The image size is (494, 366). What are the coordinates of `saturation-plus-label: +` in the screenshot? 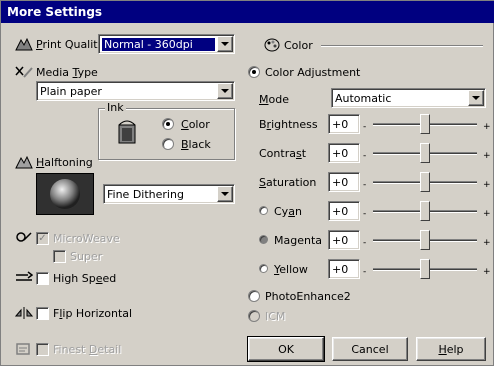 It's located at (487, 185).